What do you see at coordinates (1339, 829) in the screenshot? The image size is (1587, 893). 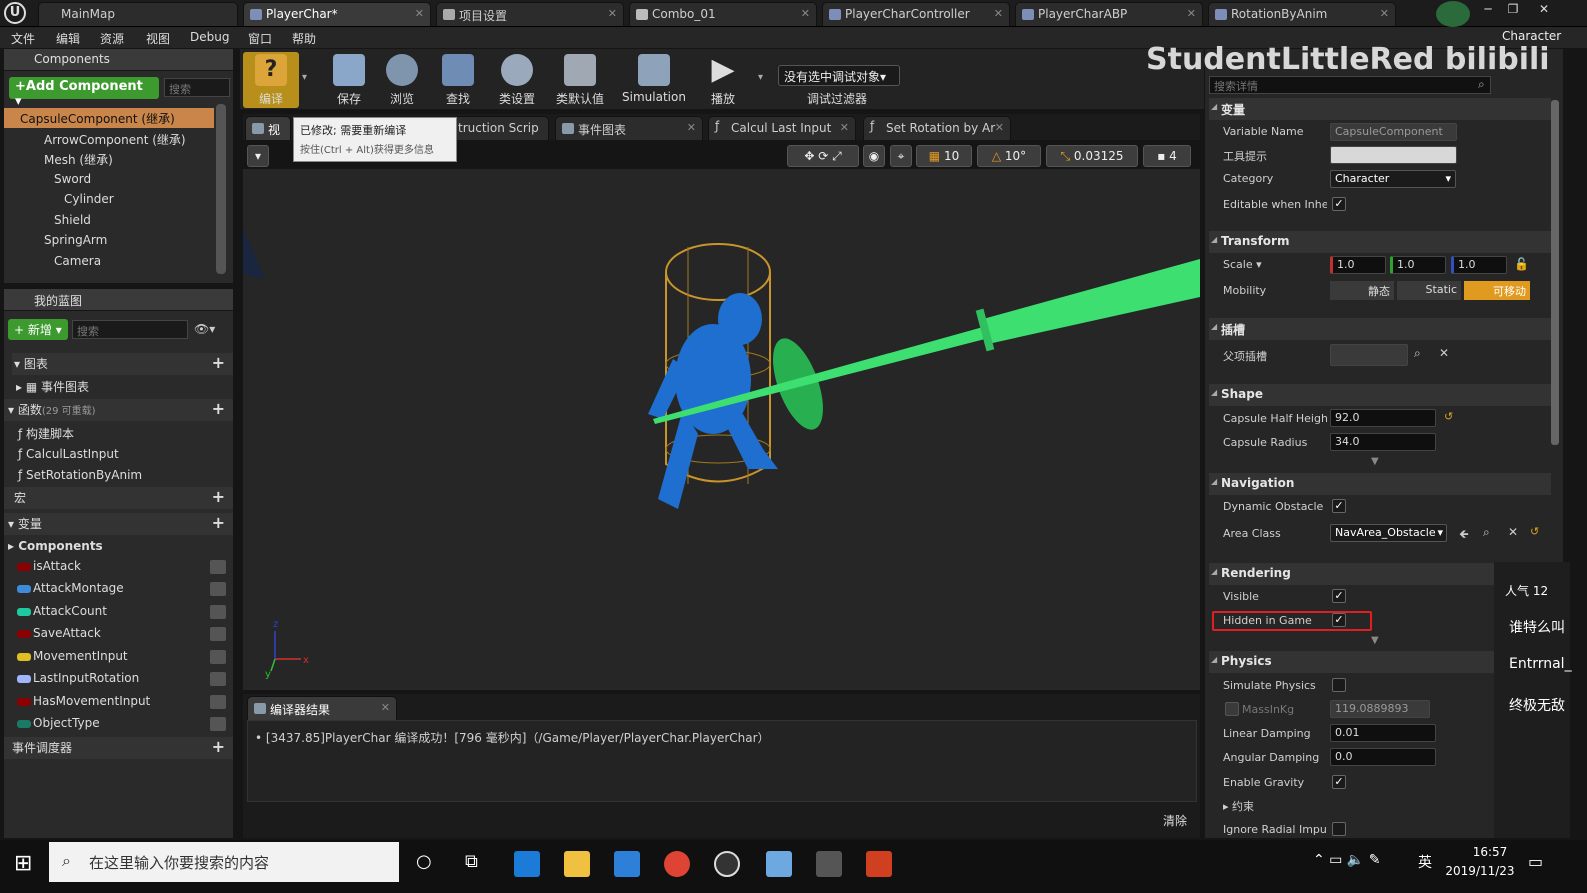 I see `ignore-radial-checkbox` at bounding box center [1339, 829].